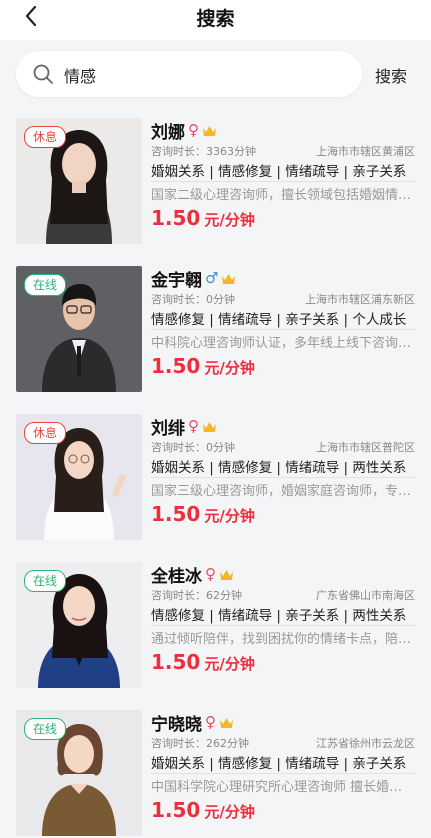 Image resolution: width=431 pixels, height=838 pixels. What do you see at coordinates (283, 343) in the screenshot?
I see `intro-text: 中科院心理咨询师认证，多年线上线下咨询经验` at bounding box center [283, 343].